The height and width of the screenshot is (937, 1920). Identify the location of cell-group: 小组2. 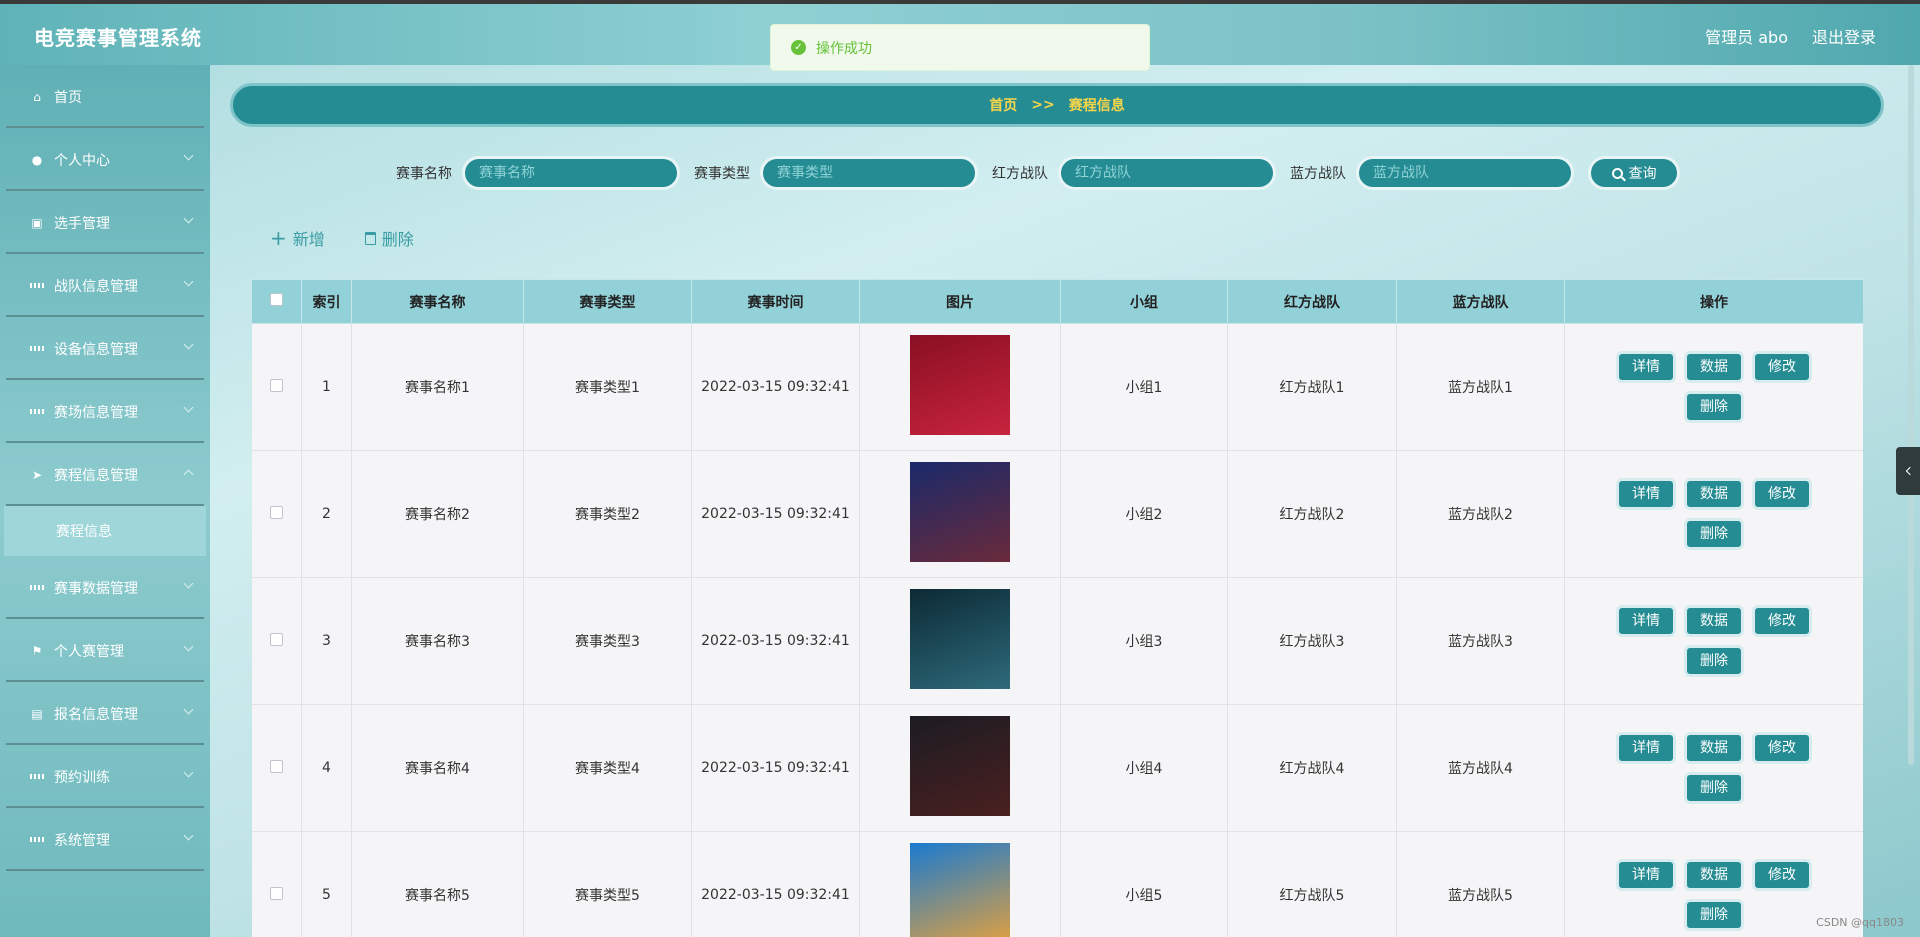
(1144, 514).